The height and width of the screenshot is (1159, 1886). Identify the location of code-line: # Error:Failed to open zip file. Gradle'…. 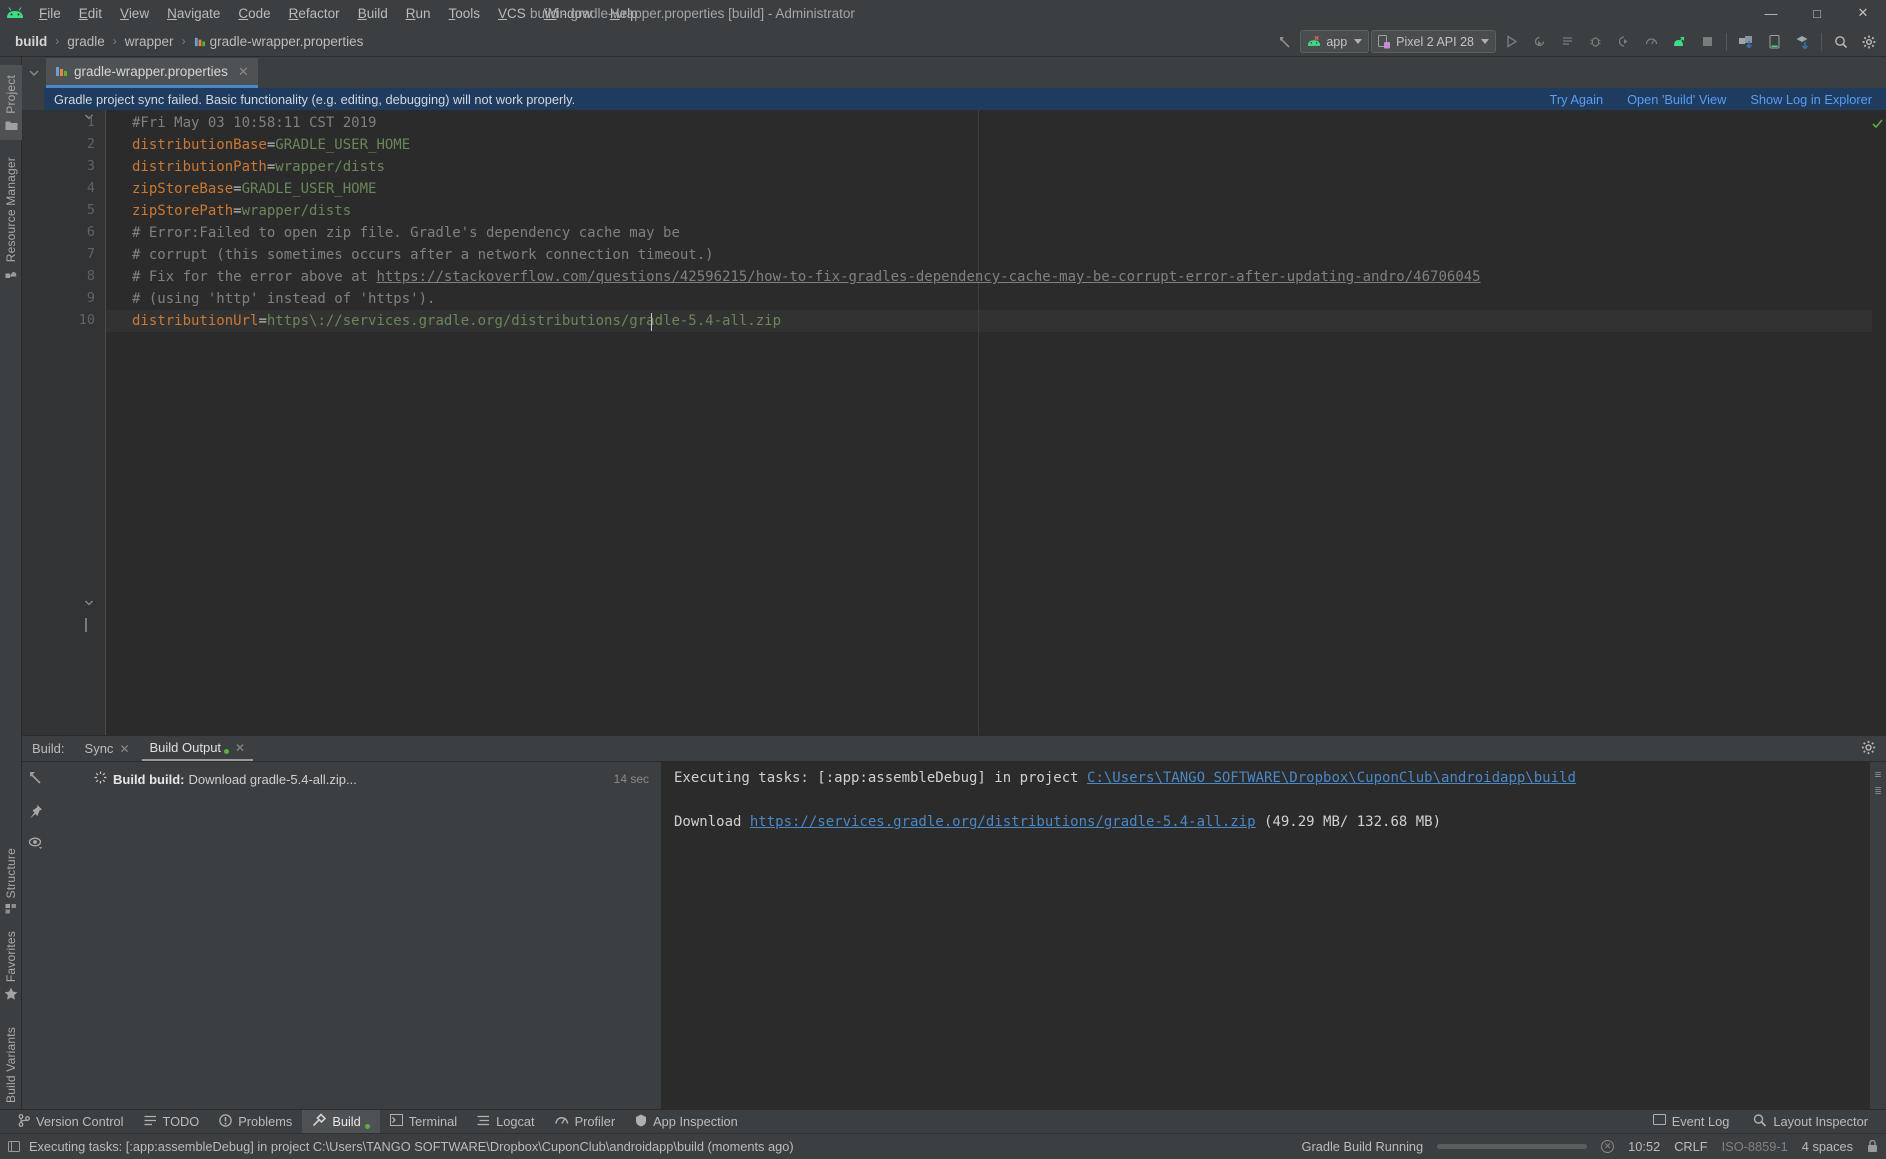
(406, 233).